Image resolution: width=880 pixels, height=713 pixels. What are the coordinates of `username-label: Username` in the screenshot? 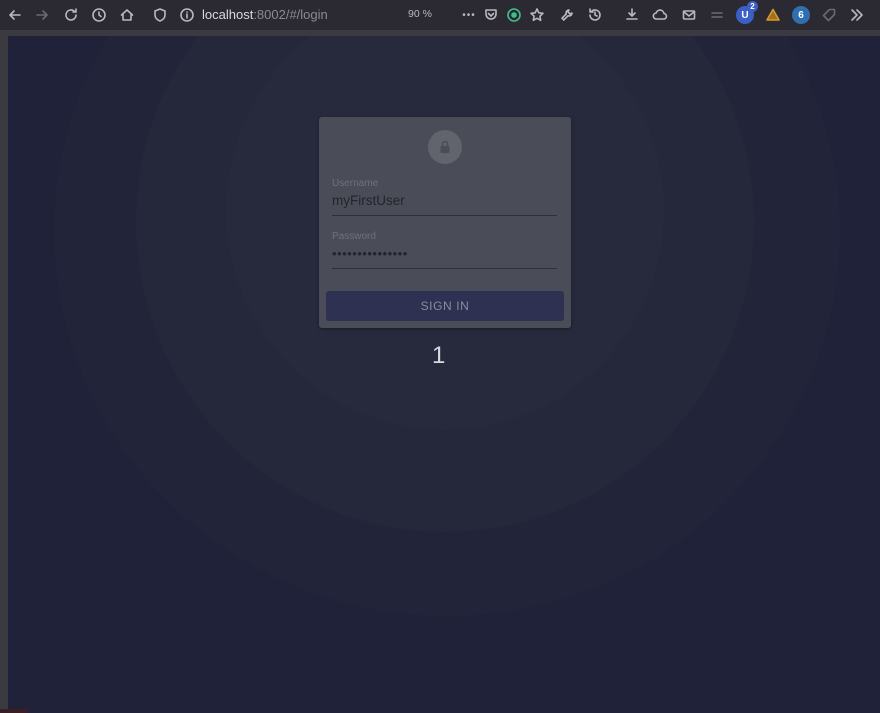 It's located at (355, 183).